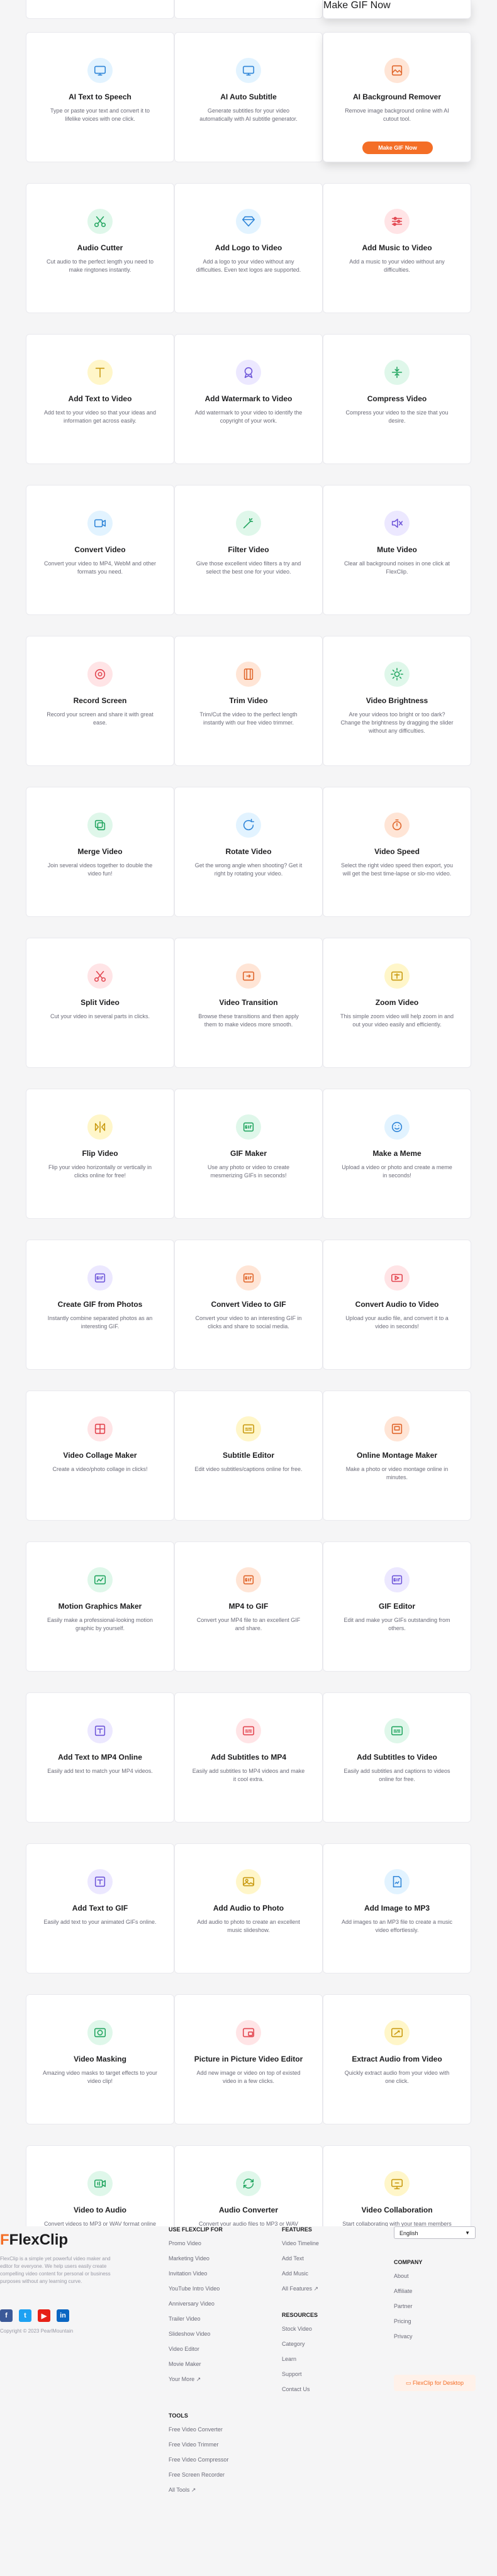  I want to click on text-icon, so click(100, 372).